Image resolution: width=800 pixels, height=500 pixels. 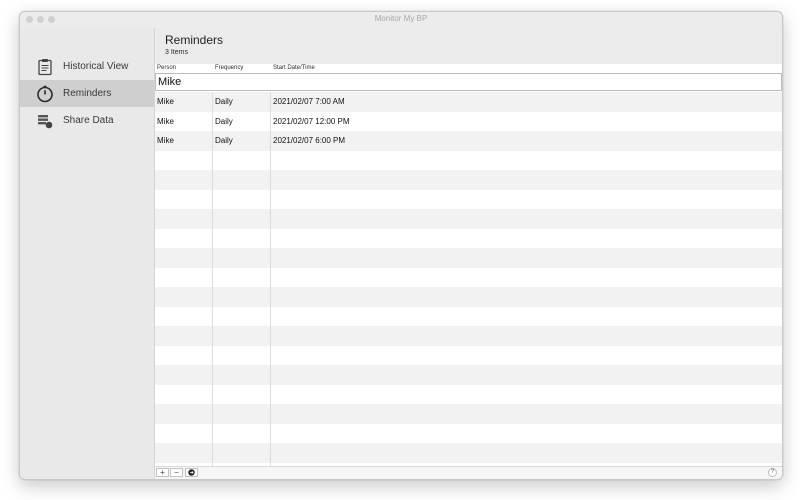 I want to click on arrow-circle-icon, so click(x=191, y=472).